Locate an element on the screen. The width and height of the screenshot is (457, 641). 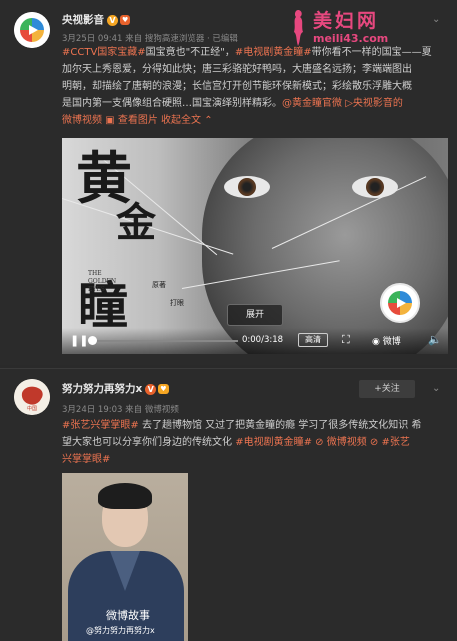
highlight-link: @黄金瞳官微 is located at coordinates (312, 103).